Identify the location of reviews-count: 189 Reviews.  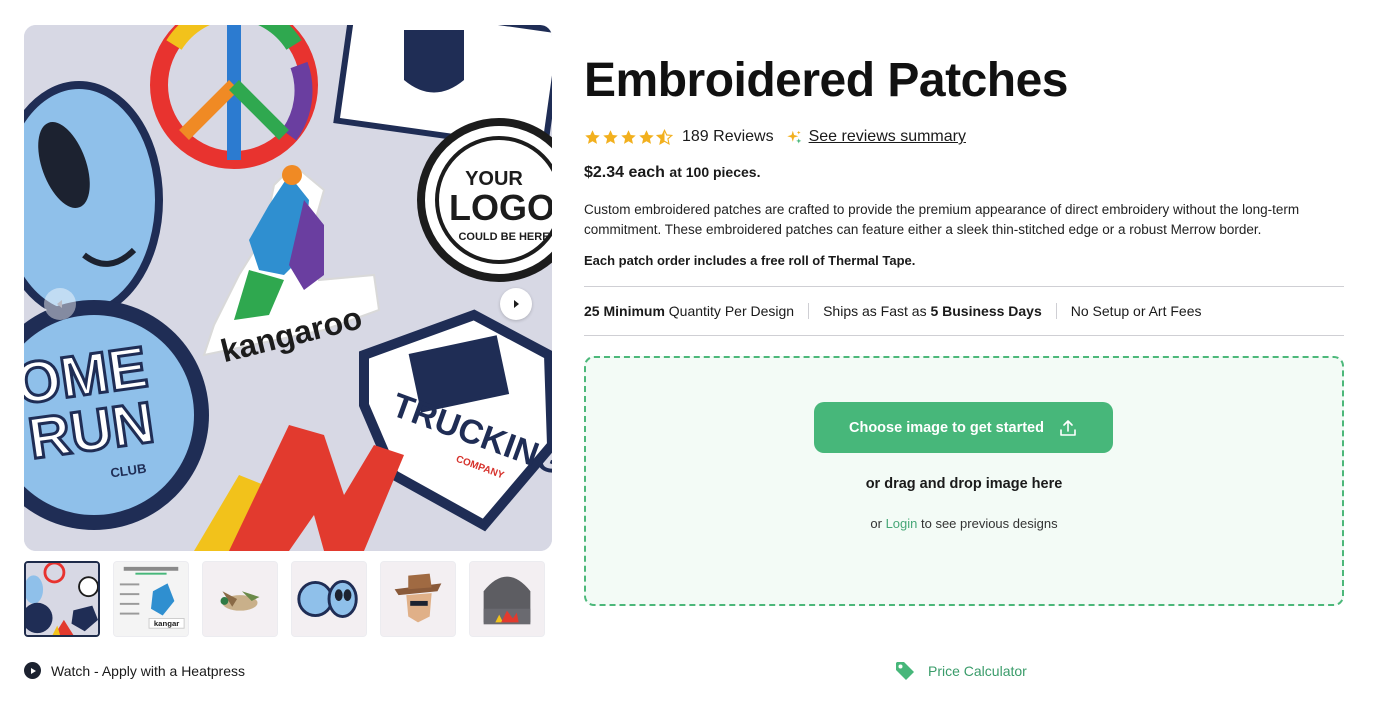
(728, 137).